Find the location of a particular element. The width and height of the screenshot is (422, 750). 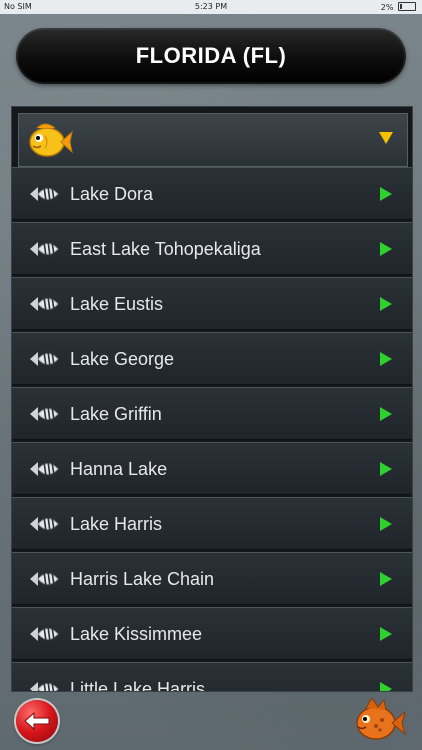

lake-name: Lake Harris is located at coordinates (116, 524).